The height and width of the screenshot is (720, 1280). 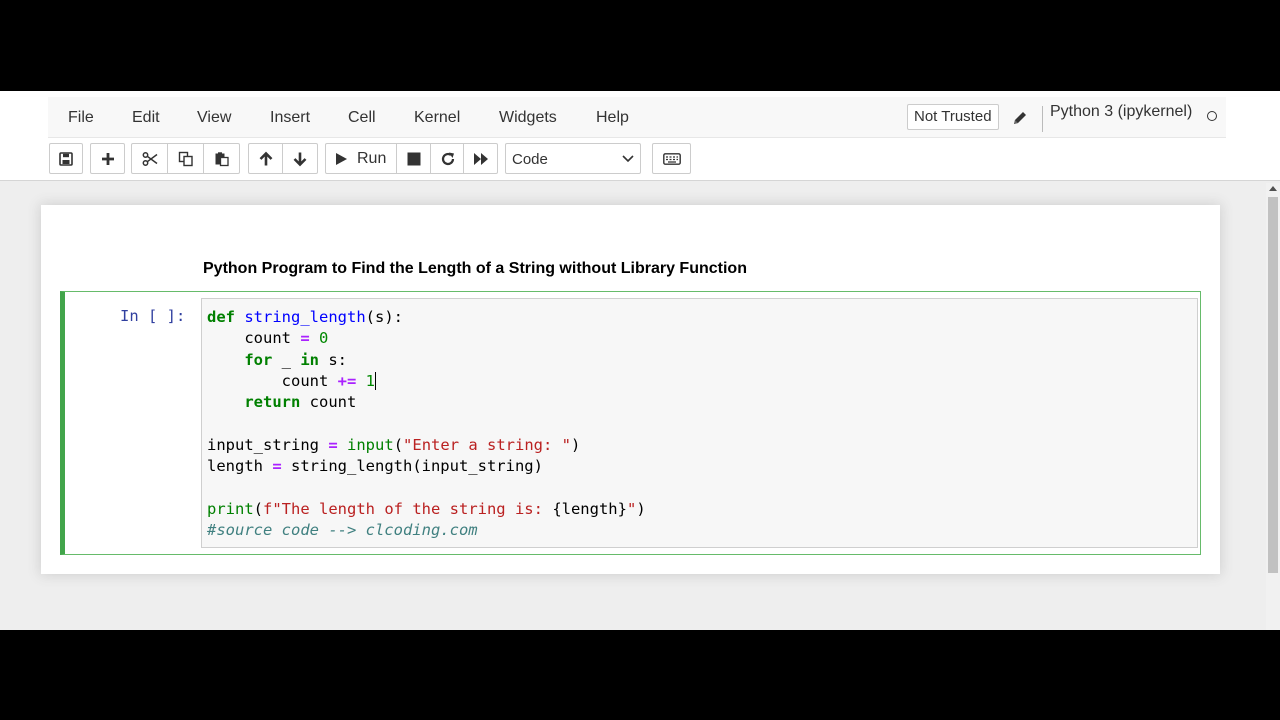 I want to click on move-down-button, so click(x=300, y=158).